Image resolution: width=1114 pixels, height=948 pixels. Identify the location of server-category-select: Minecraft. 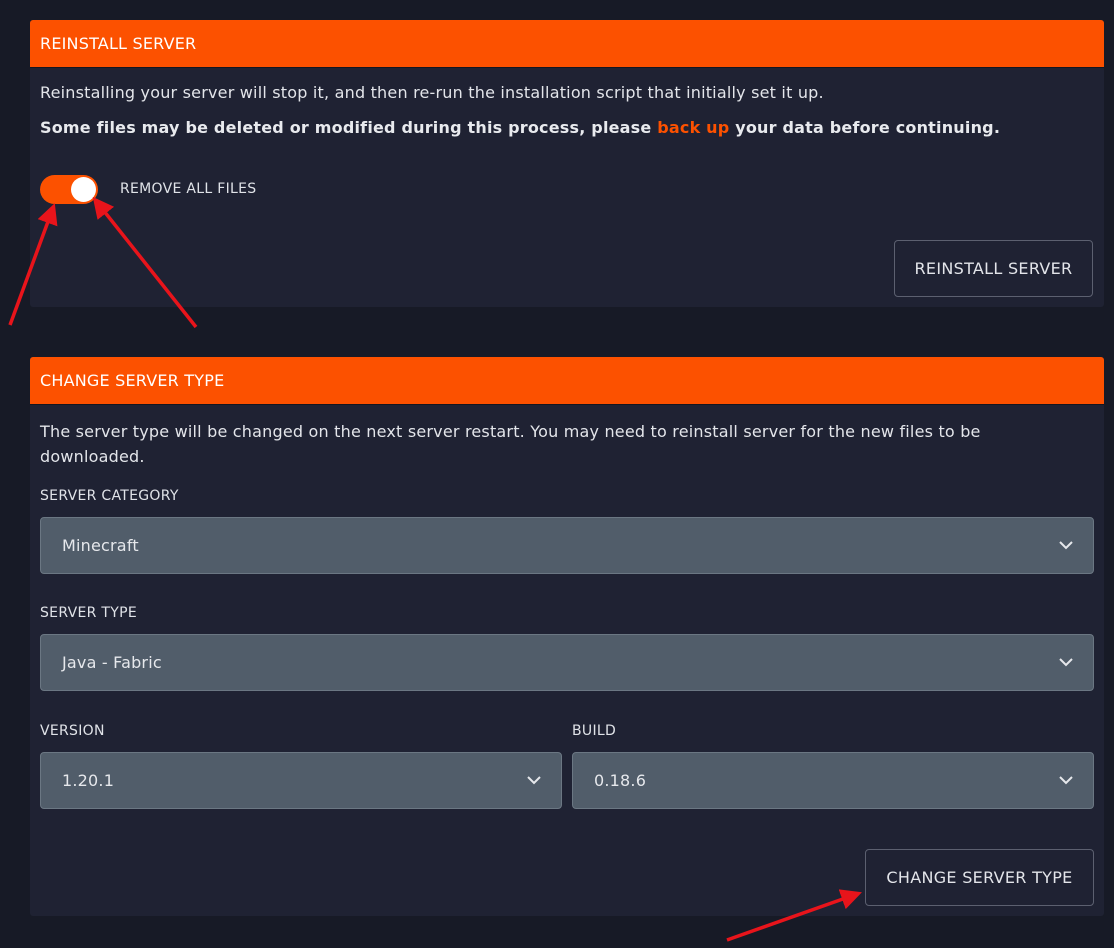
(567, 545).